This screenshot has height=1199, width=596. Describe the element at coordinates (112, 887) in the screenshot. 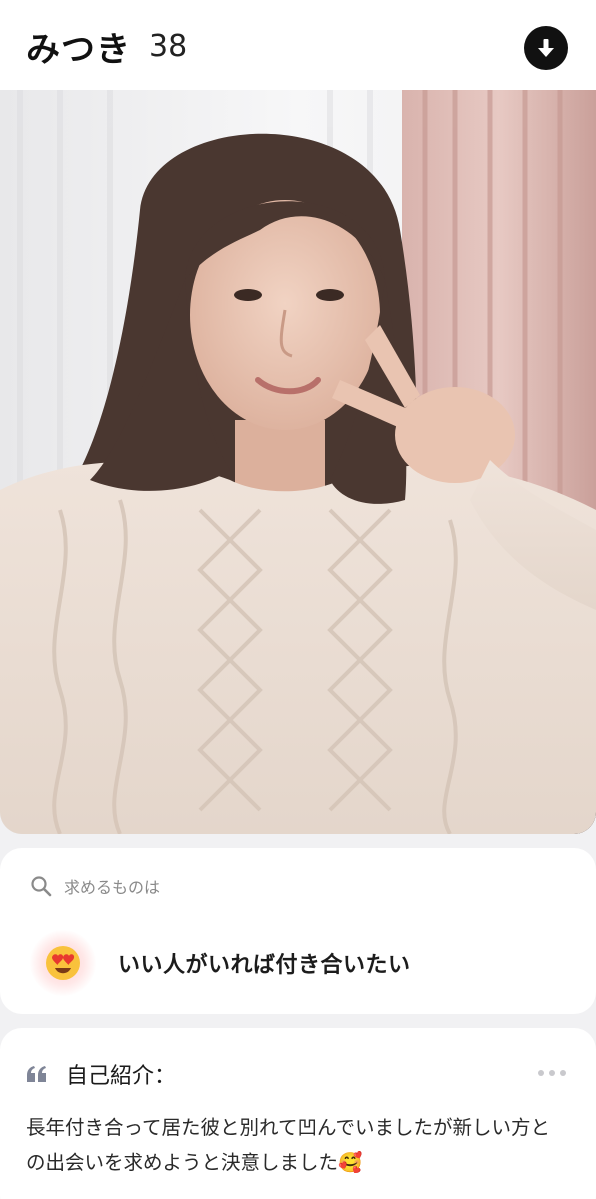

I see `looking-for-label: 求めるものは` at that location.